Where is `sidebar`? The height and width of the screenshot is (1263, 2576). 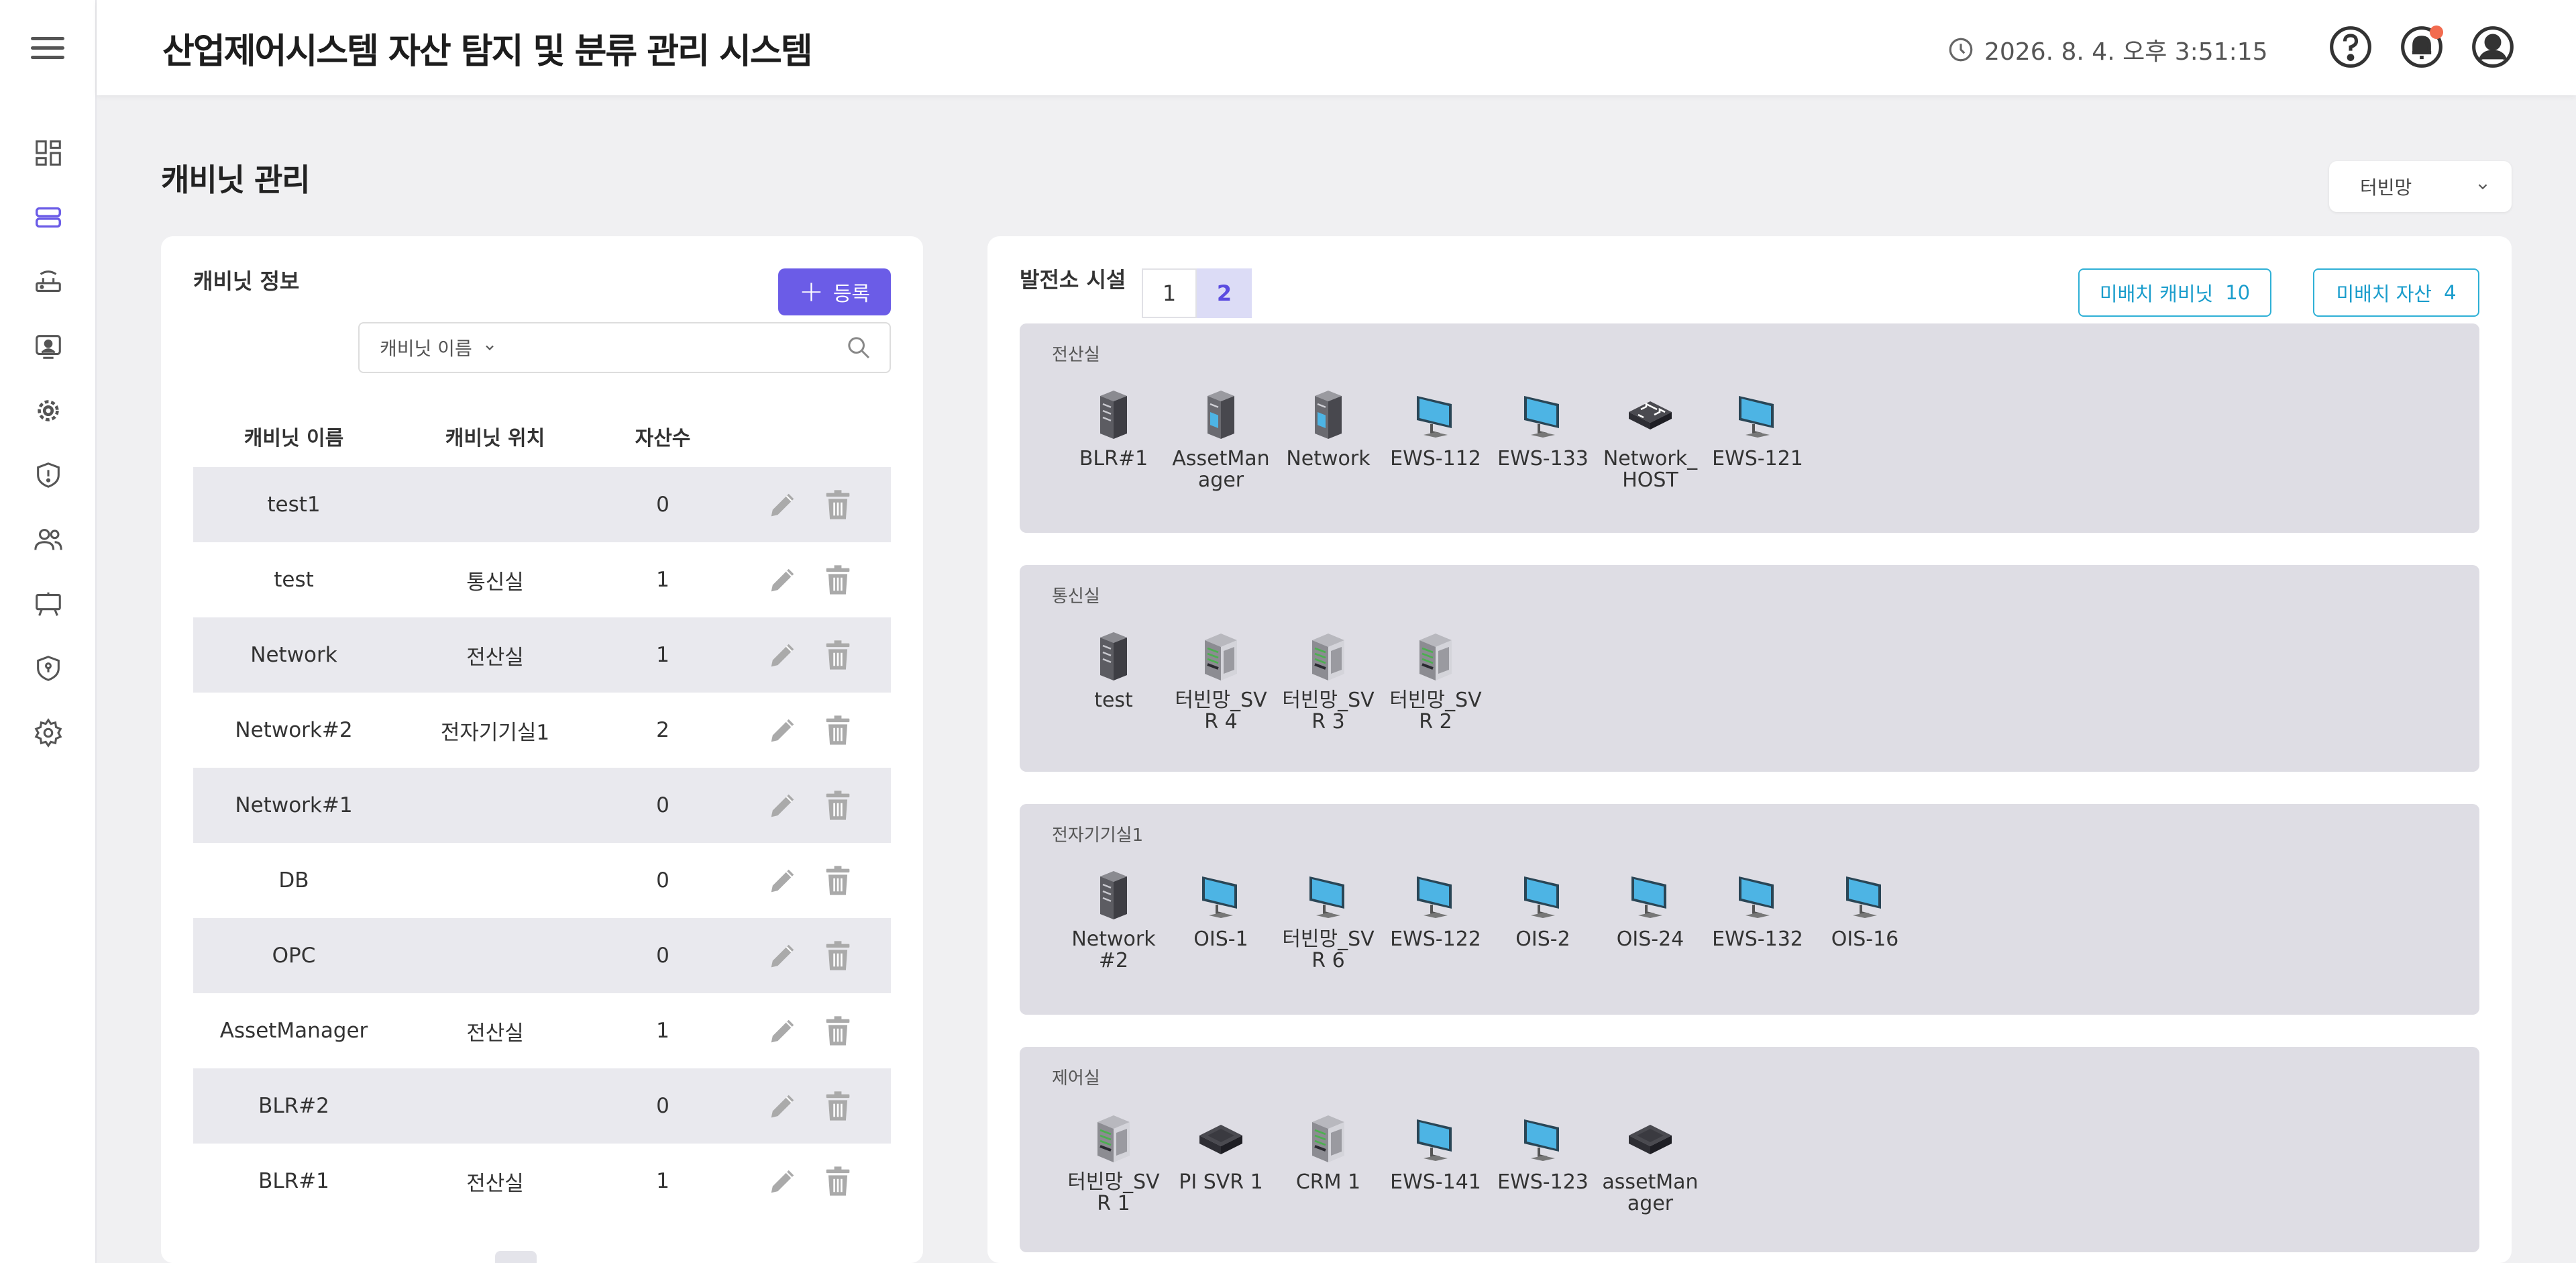 sidebar is located at coordinates (48, 631).